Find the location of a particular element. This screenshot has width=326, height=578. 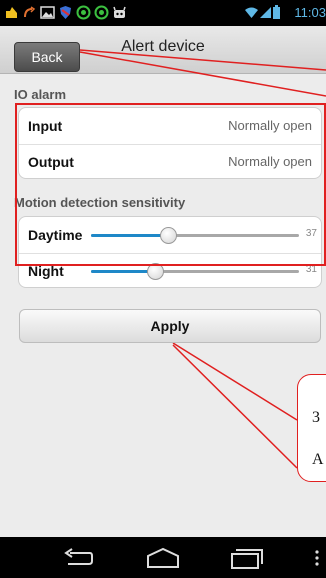

annotation-text: 3 is located at coordinates (316, 417).